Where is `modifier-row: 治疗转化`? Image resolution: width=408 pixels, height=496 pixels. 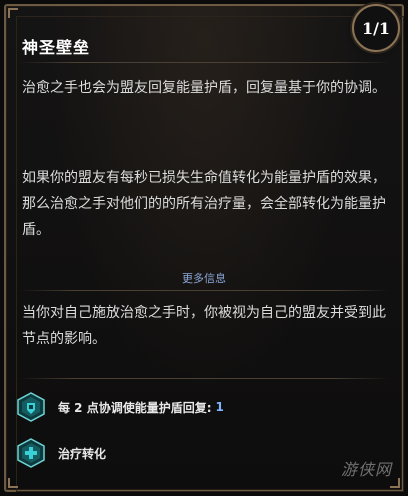 modifier-row: 治疗转化 is located at coordinates (61, 453).